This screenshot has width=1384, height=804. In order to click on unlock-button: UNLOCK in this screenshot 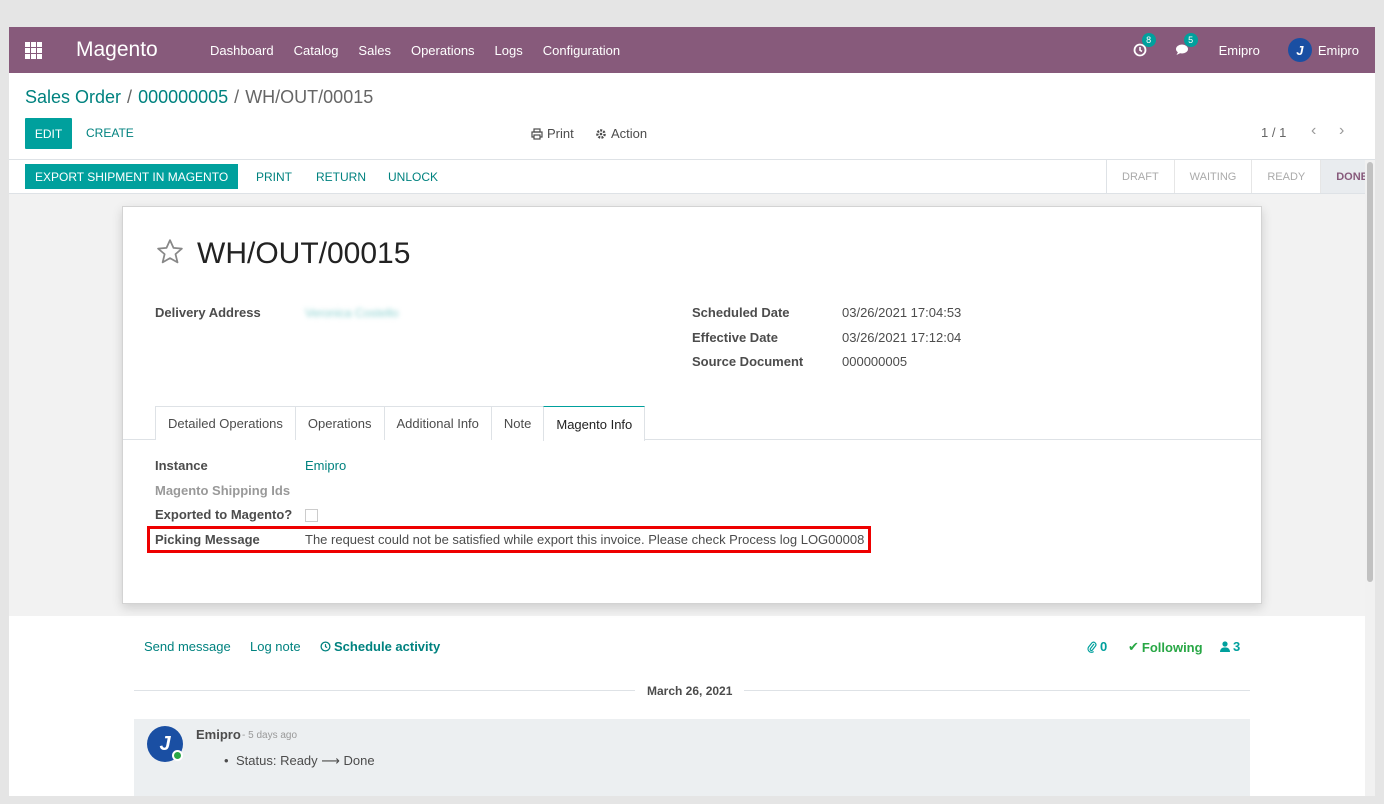, I will do `click(413, 177)`.